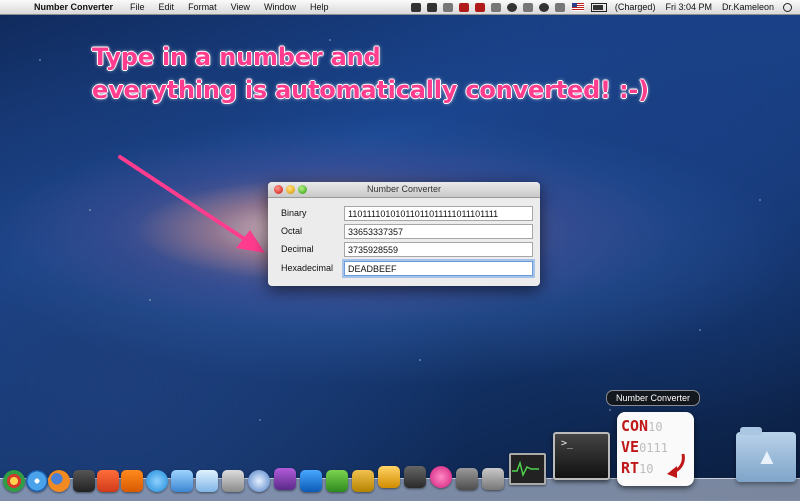 Image resolution: width=800 pixels, height=501 pixels. Describe the element at coordinates (676, 465) in the screenshot. I see `app-icon-arrow-icon` at that location.